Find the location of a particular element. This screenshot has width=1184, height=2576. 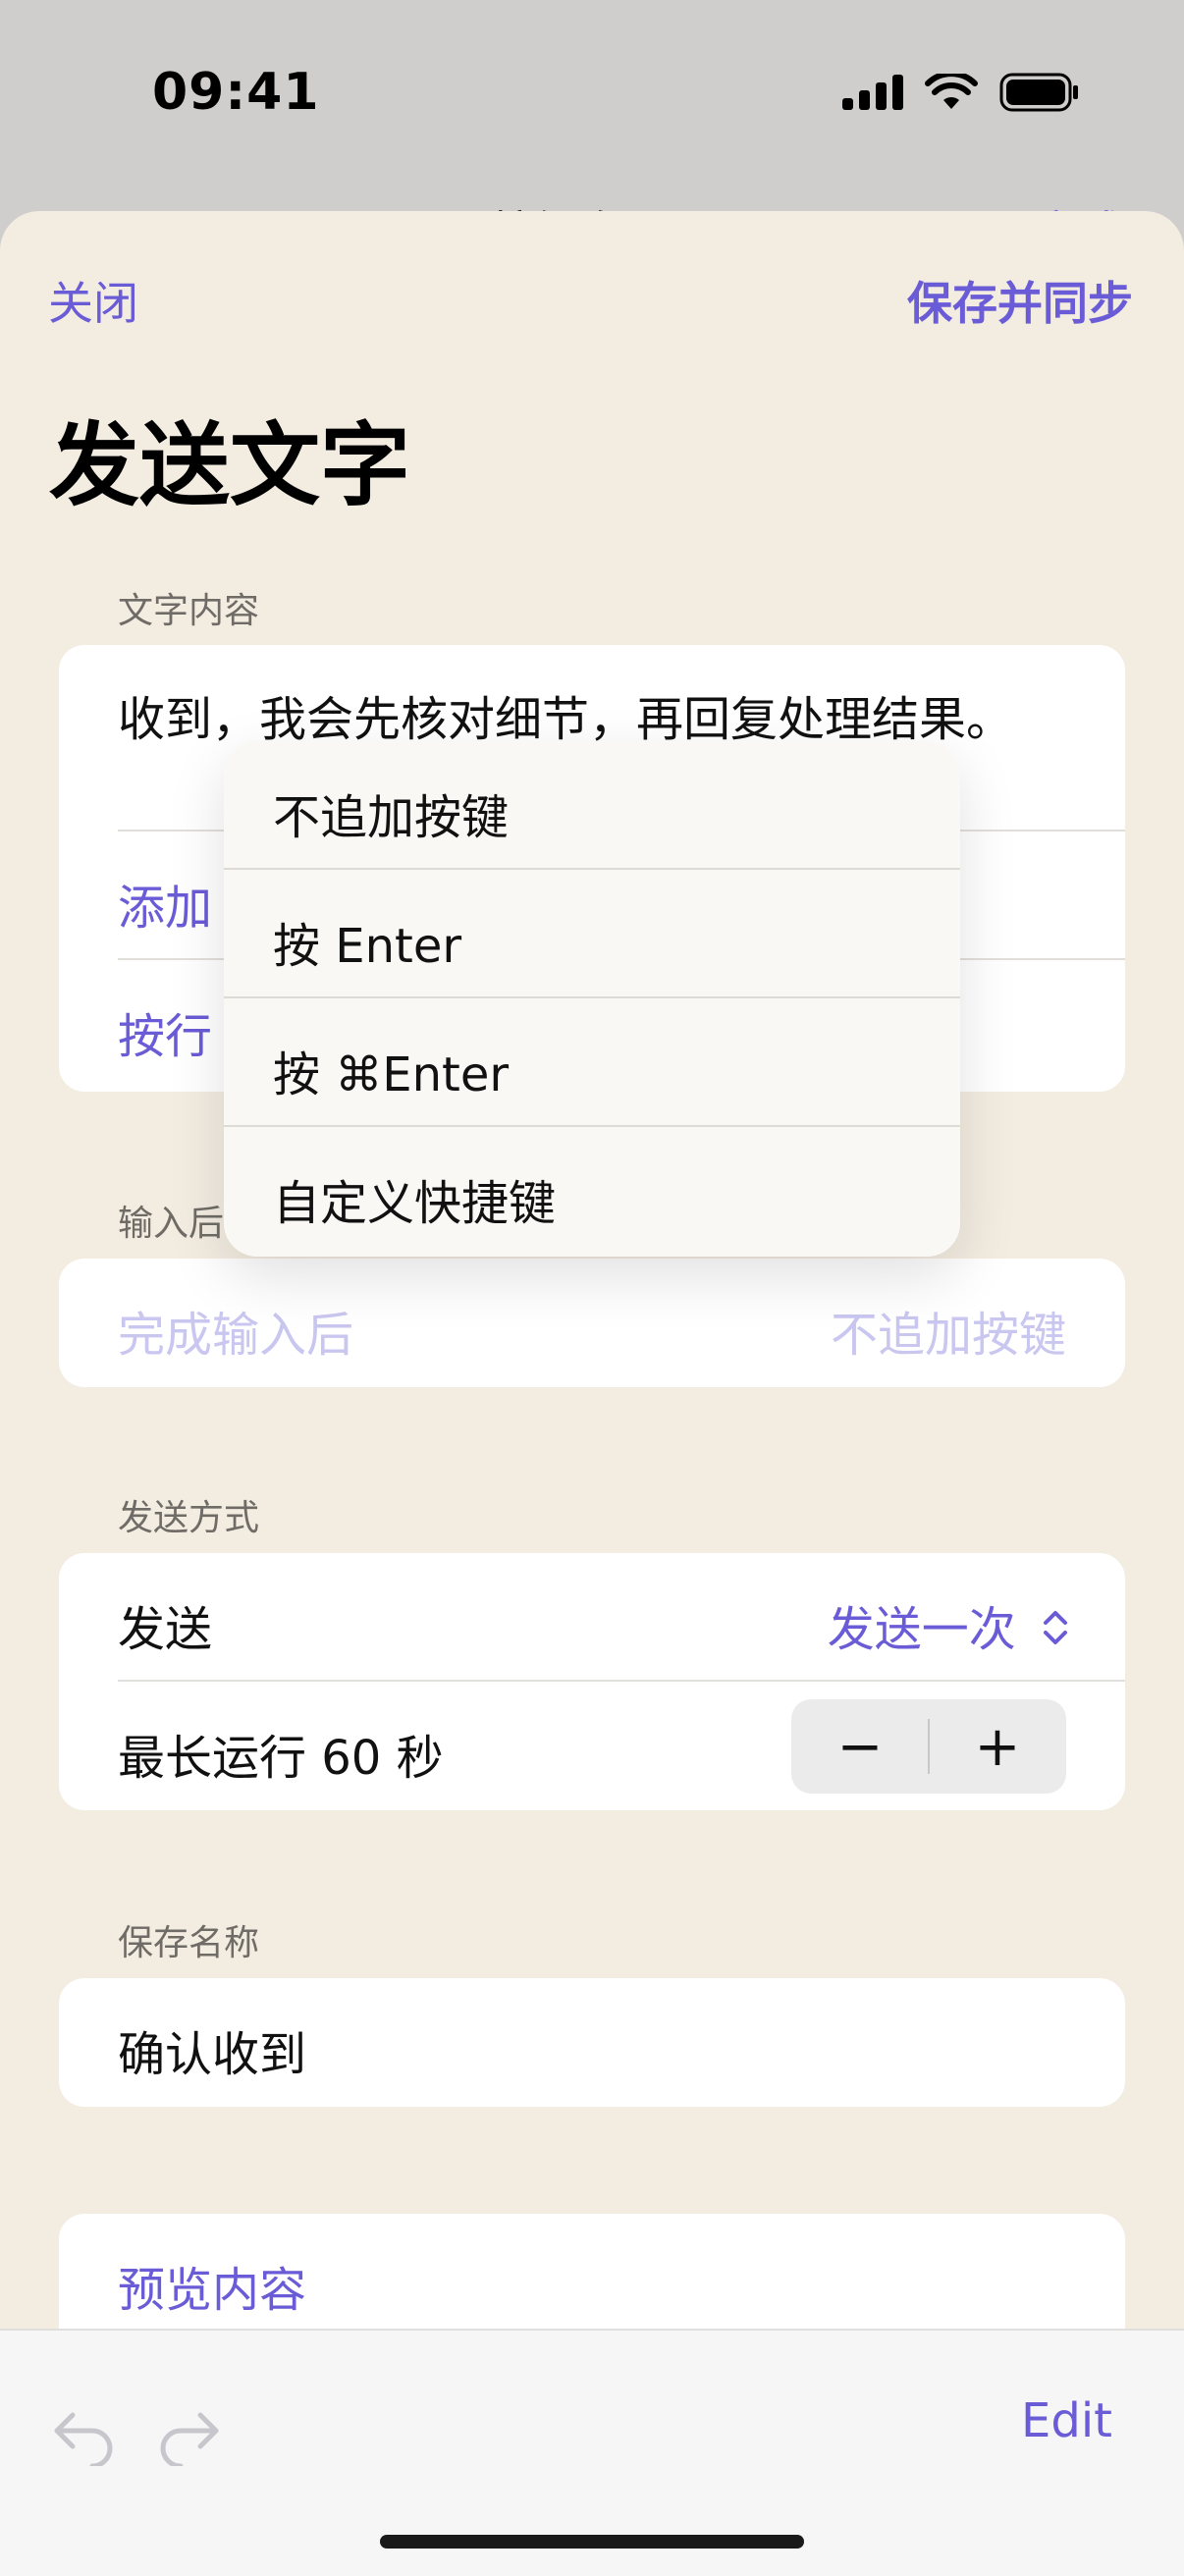

send-row: 发送 发送一次 is located at coordinates (621, 1617).